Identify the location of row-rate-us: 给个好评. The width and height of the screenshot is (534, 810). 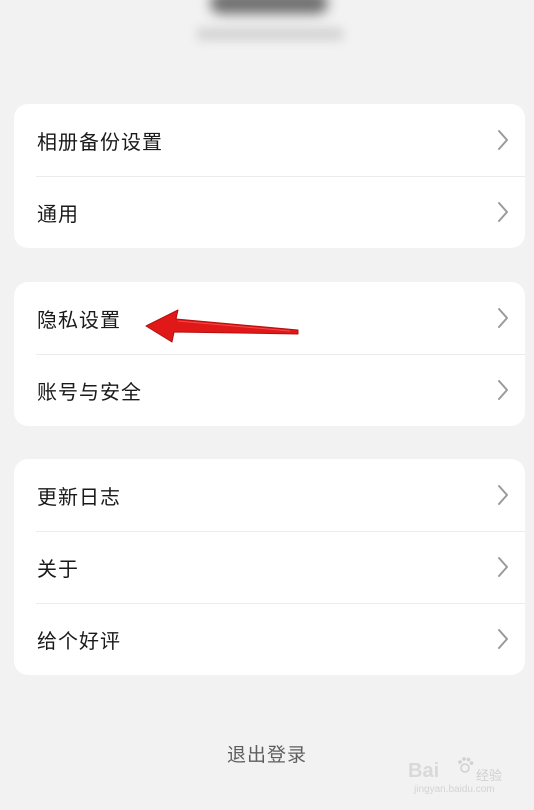
(269, 639).